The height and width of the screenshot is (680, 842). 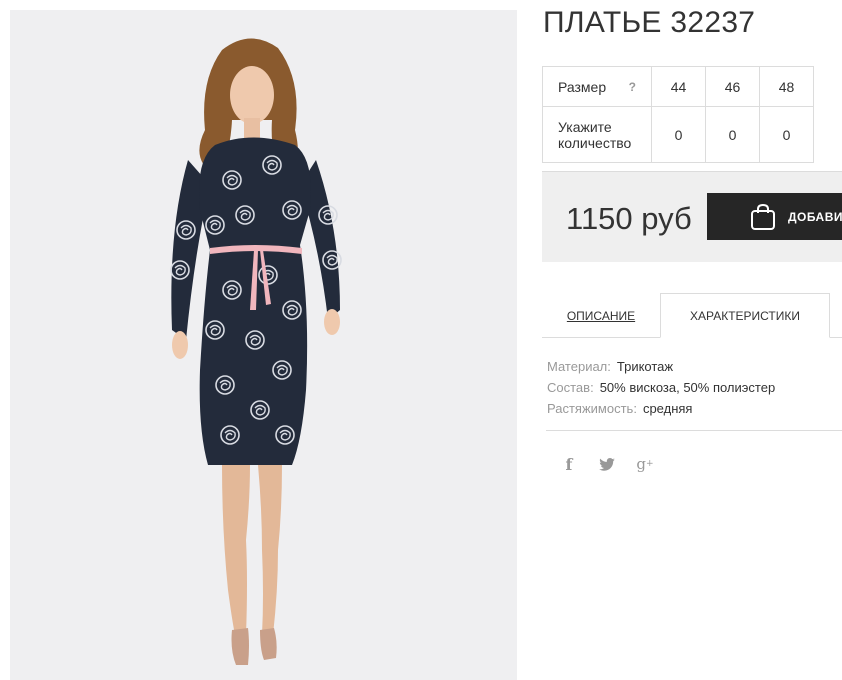 I want to click on property-row: Состав: 50% вискоза, 50% полиэстер, so click(x=661, y=387).